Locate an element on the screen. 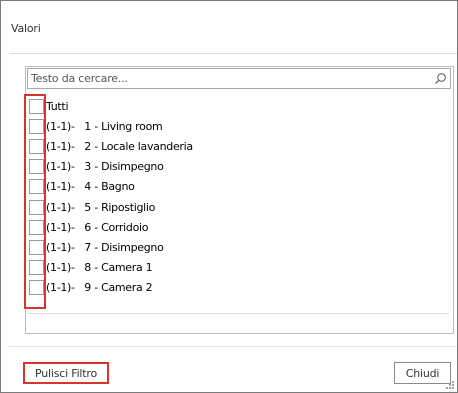 This screenshot has width=458, height=393. footer-divider is located at coordinates (233, 346).